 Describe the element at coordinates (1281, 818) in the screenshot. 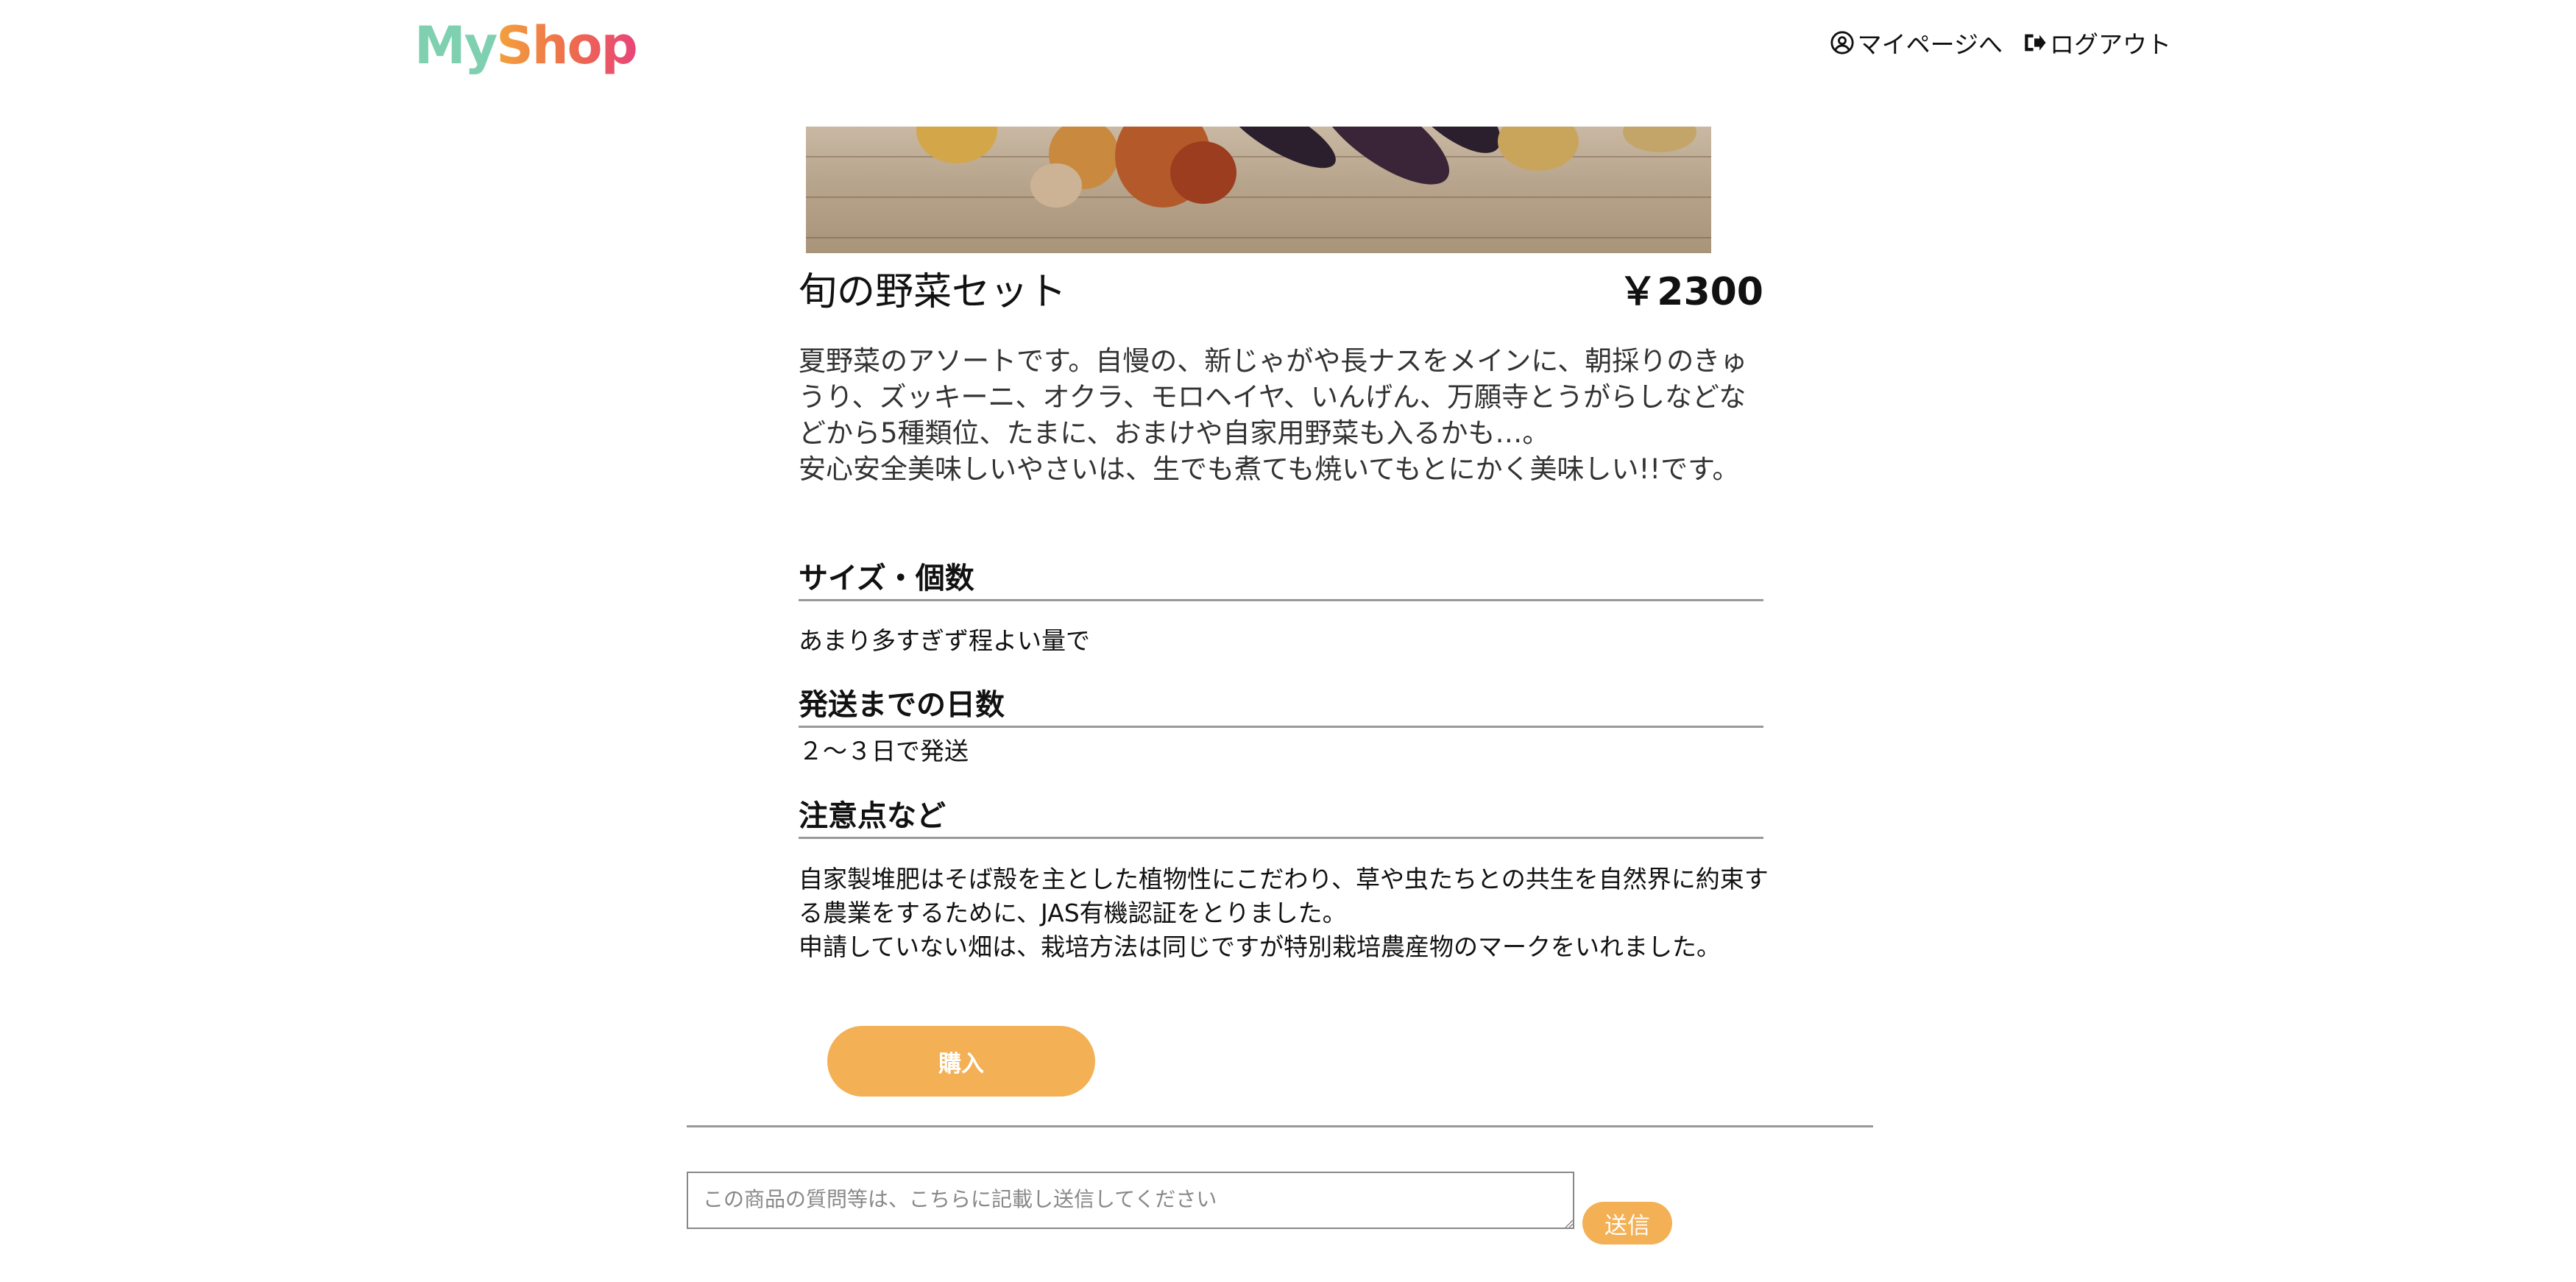

I see `notes-heading: 注意点など` at that location.